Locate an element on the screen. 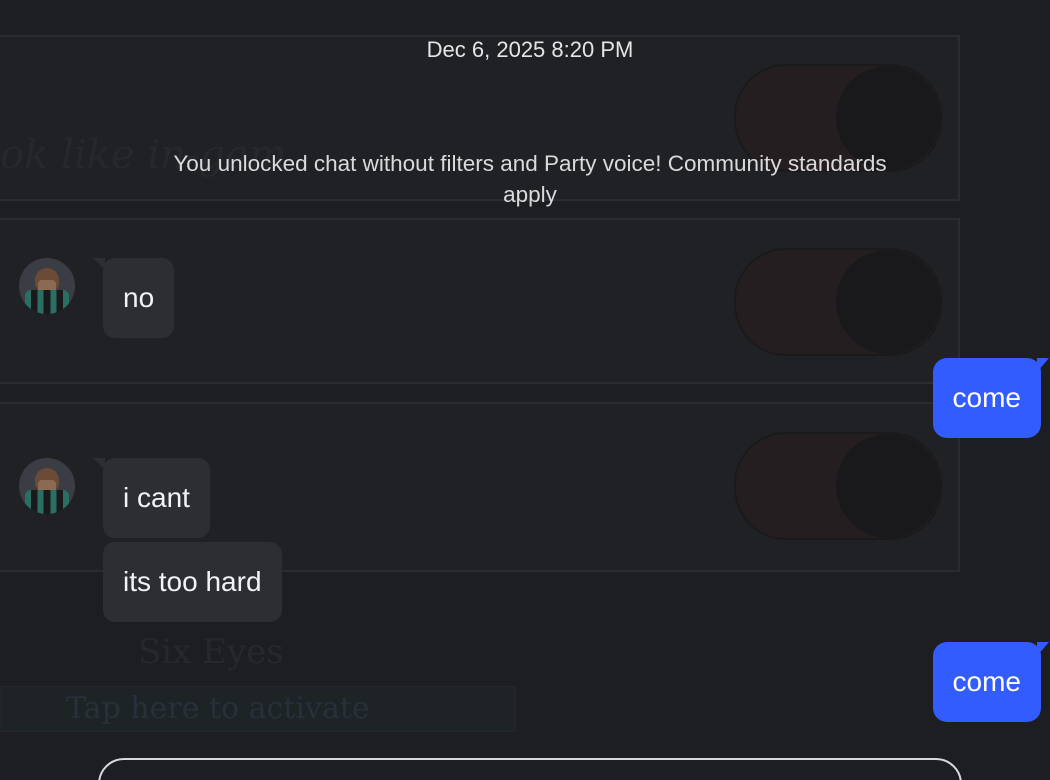  incoming-message: its too hard is located at coordinates (192, 582).